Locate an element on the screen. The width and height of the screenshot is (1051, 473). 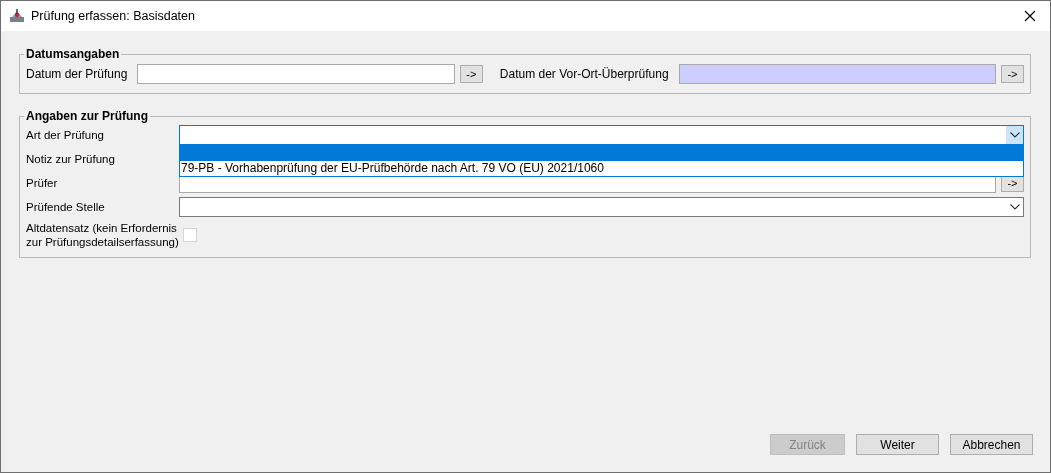
field-label: Datum der Prüfung is located at coordinates (77, 74).